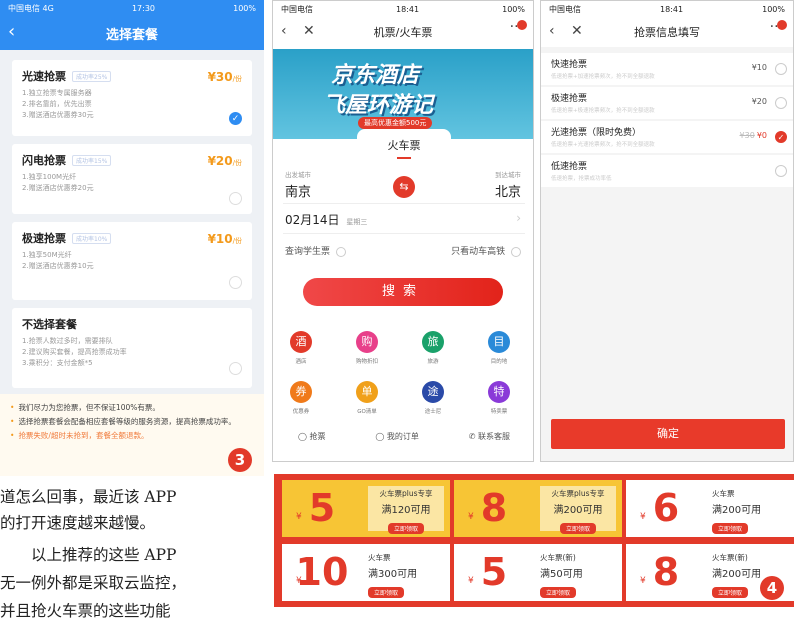 The height and width of the screenshot is (626, 794). Describe the element at coordinates (132, 261) in the screenshot. I see `package-card-speed: 极速抢票 成功率10% 1.独享50M光纤 2.赠送酒店优惠券10元 ¥10/份` at that location.